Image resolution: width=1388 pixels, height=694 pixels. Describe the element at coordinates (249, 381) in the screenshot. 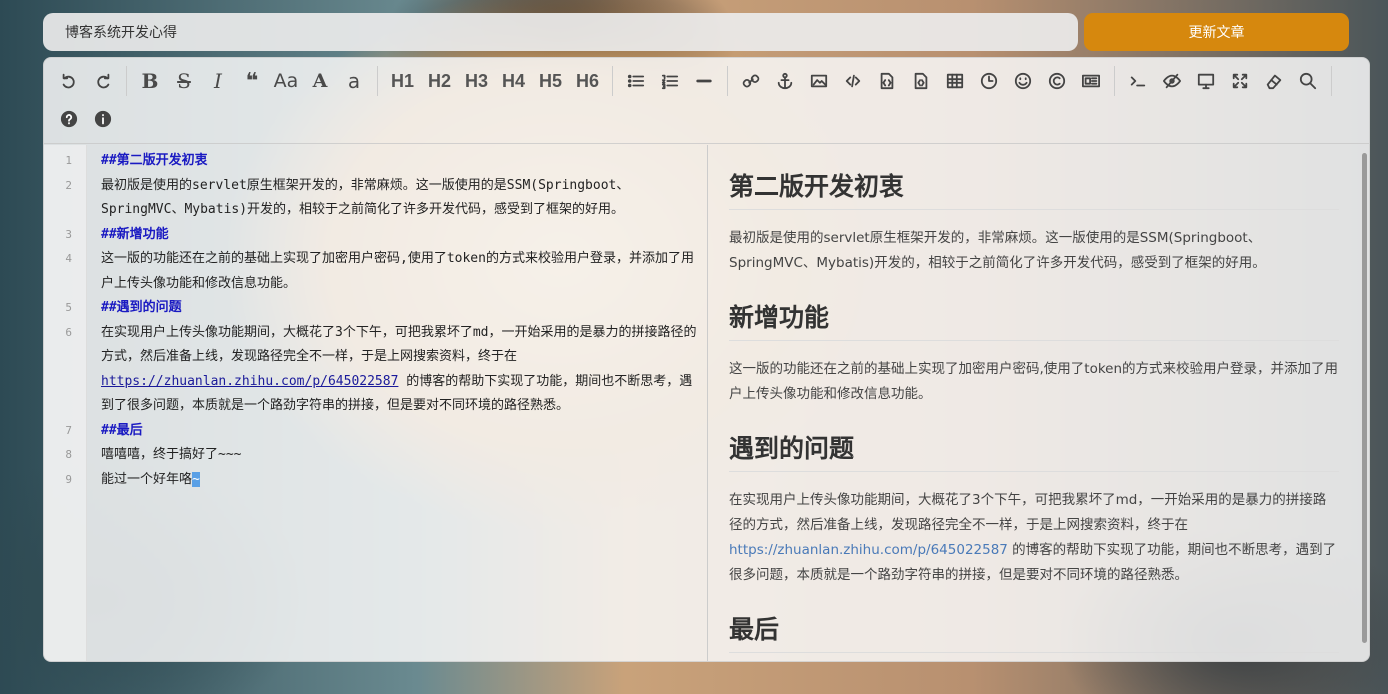

I see `code-link: https://zhuanlan.zhihu.com/p/645022587` at that location.